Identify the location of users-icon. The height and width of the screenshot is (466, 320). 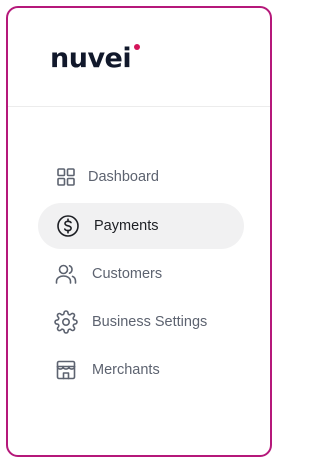
(66, 274).